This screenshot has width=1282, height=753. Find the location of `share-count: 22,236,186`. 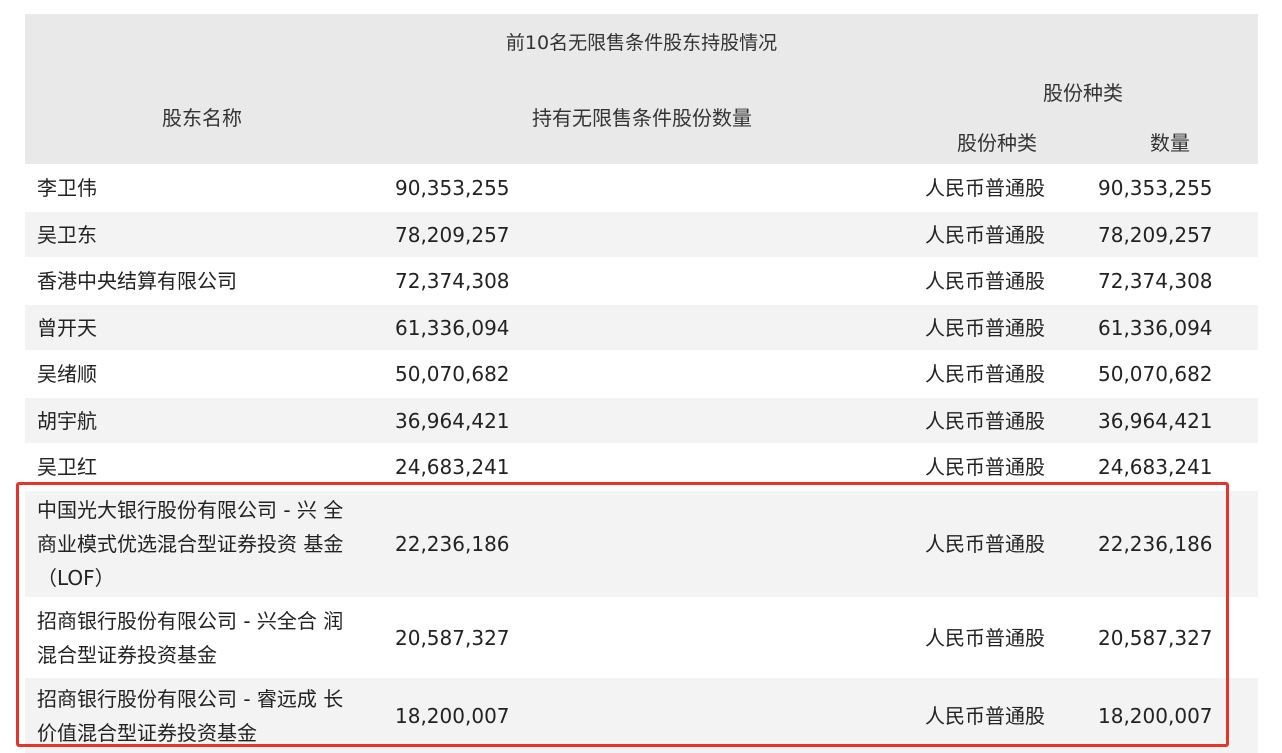

share-count: 22,236,186 is located at coordinates (1155, 544).